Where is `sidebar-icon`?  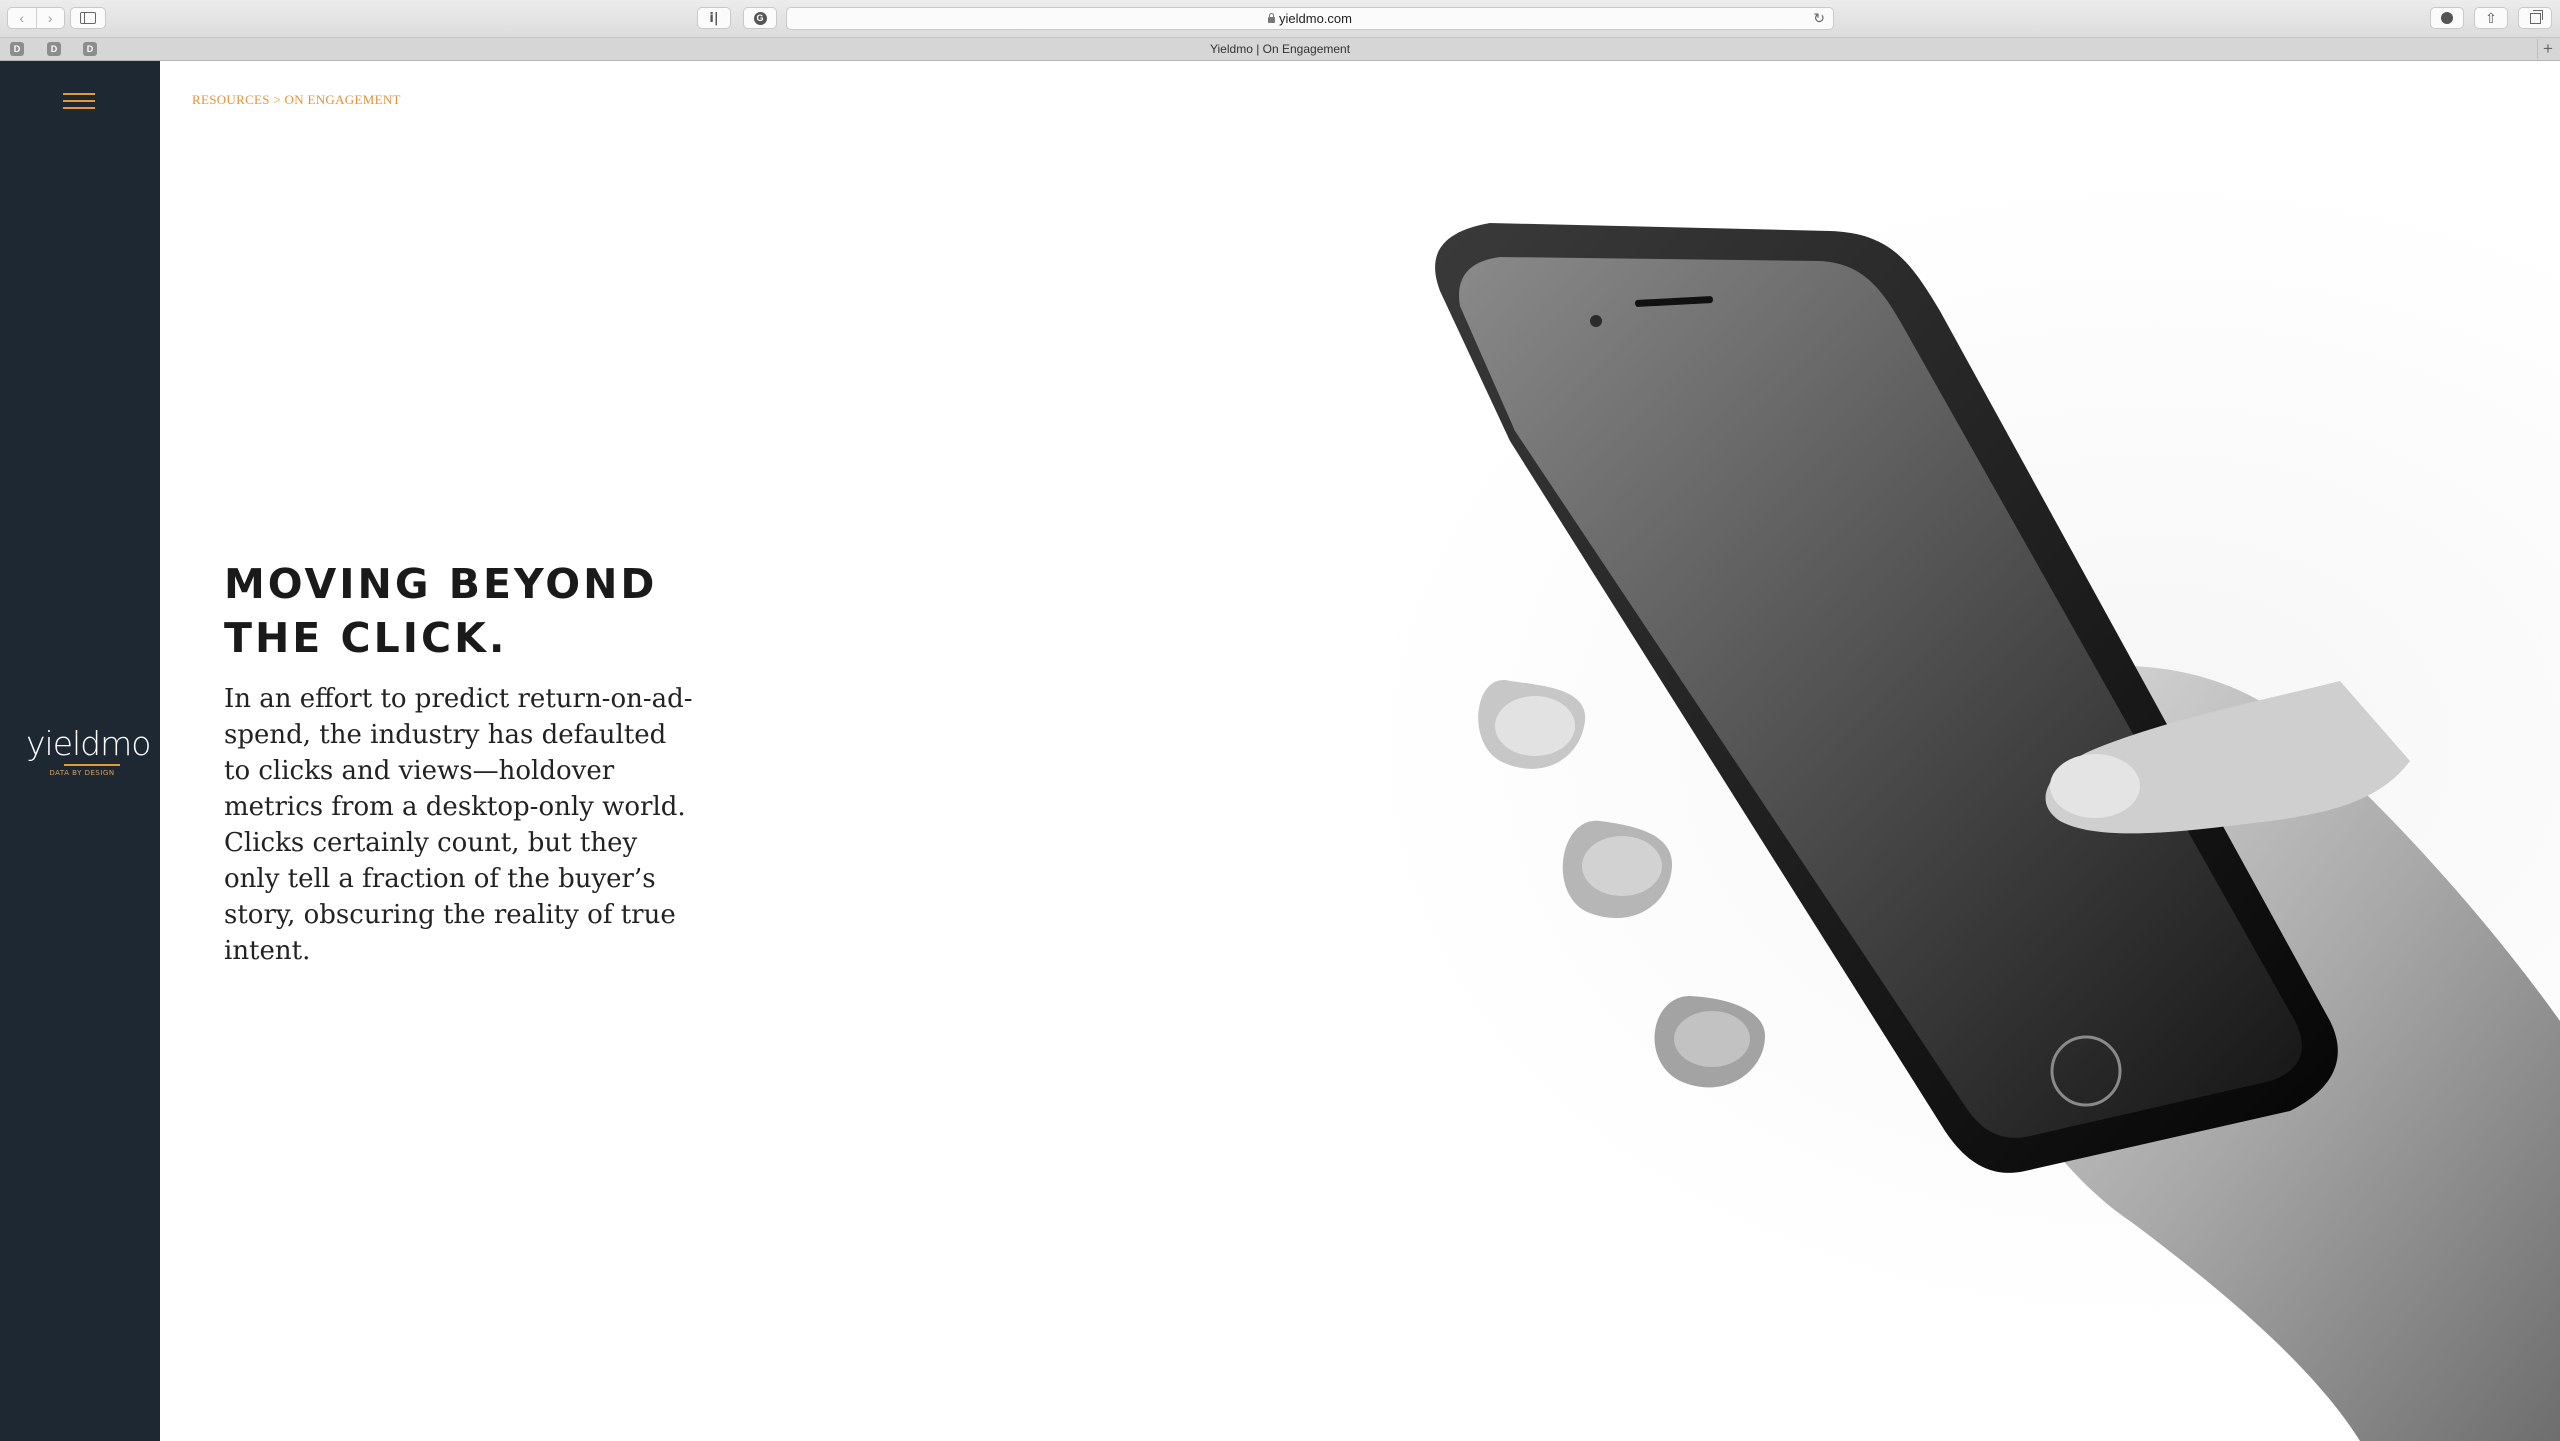 sidebar-icon is located at coordinates (88, 18).